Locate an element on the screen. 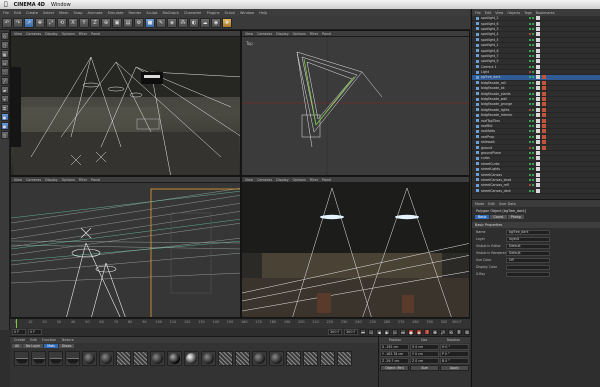 The height and width of the screenshot is (387, 600). attribute-menu-edit: Edit is located at coordinates (491, 204).